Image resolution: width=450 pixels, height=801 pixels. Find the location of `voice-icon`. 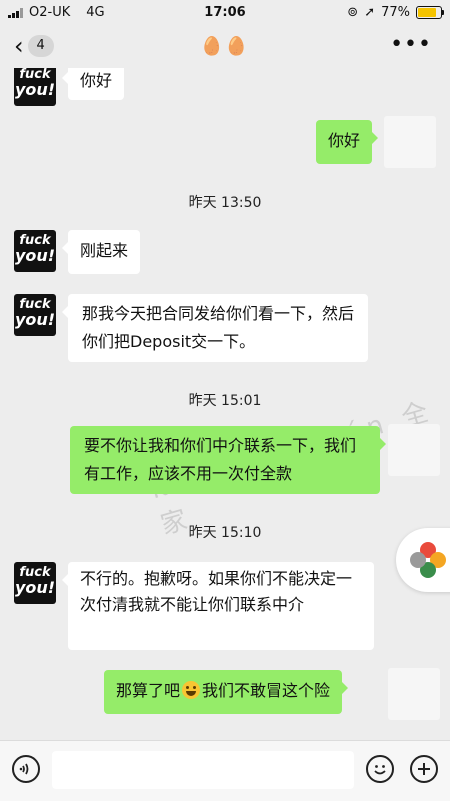

voice-icon is located at coordinates (26, 769).